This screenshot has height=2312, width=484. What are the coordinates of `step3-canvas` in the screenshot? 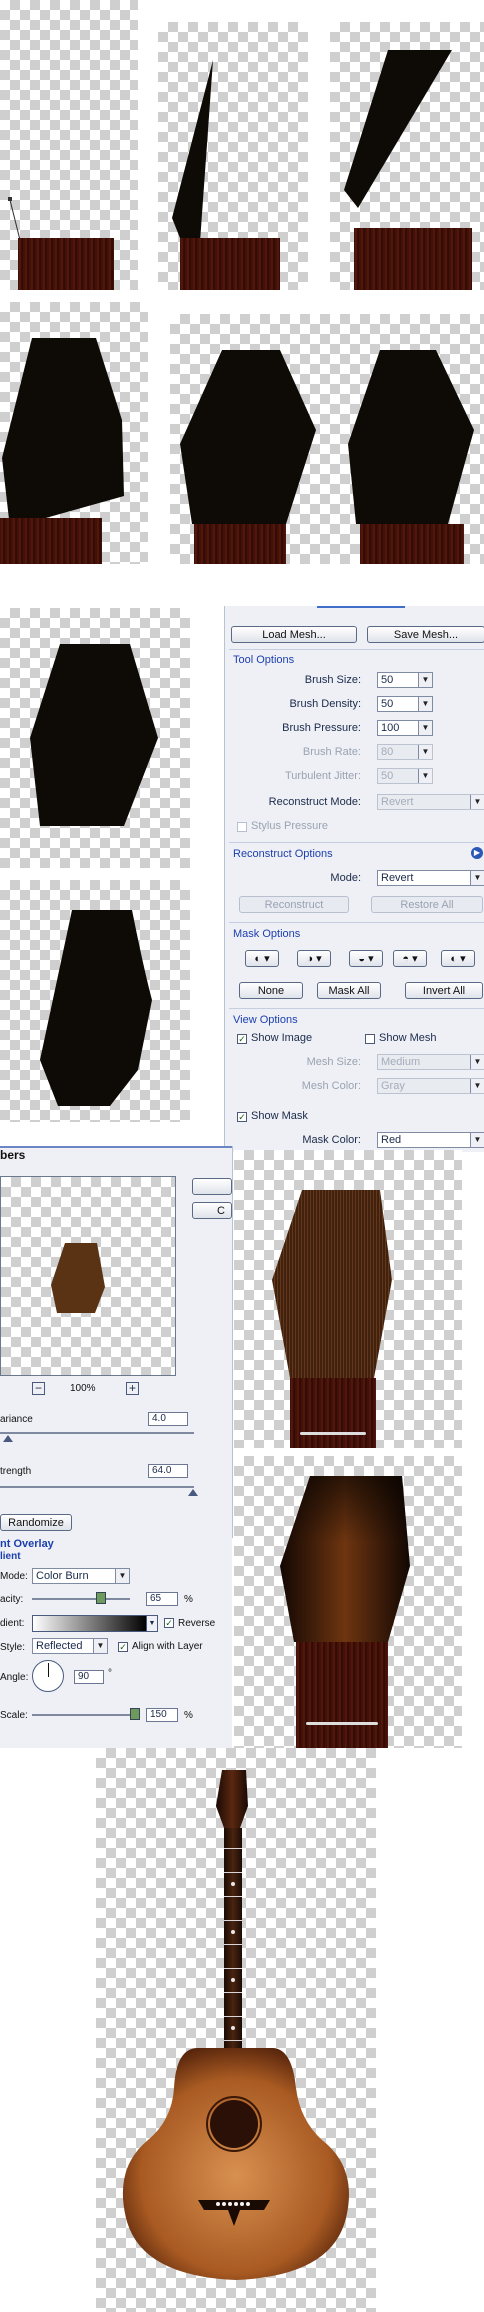 It's located at (407, 156).